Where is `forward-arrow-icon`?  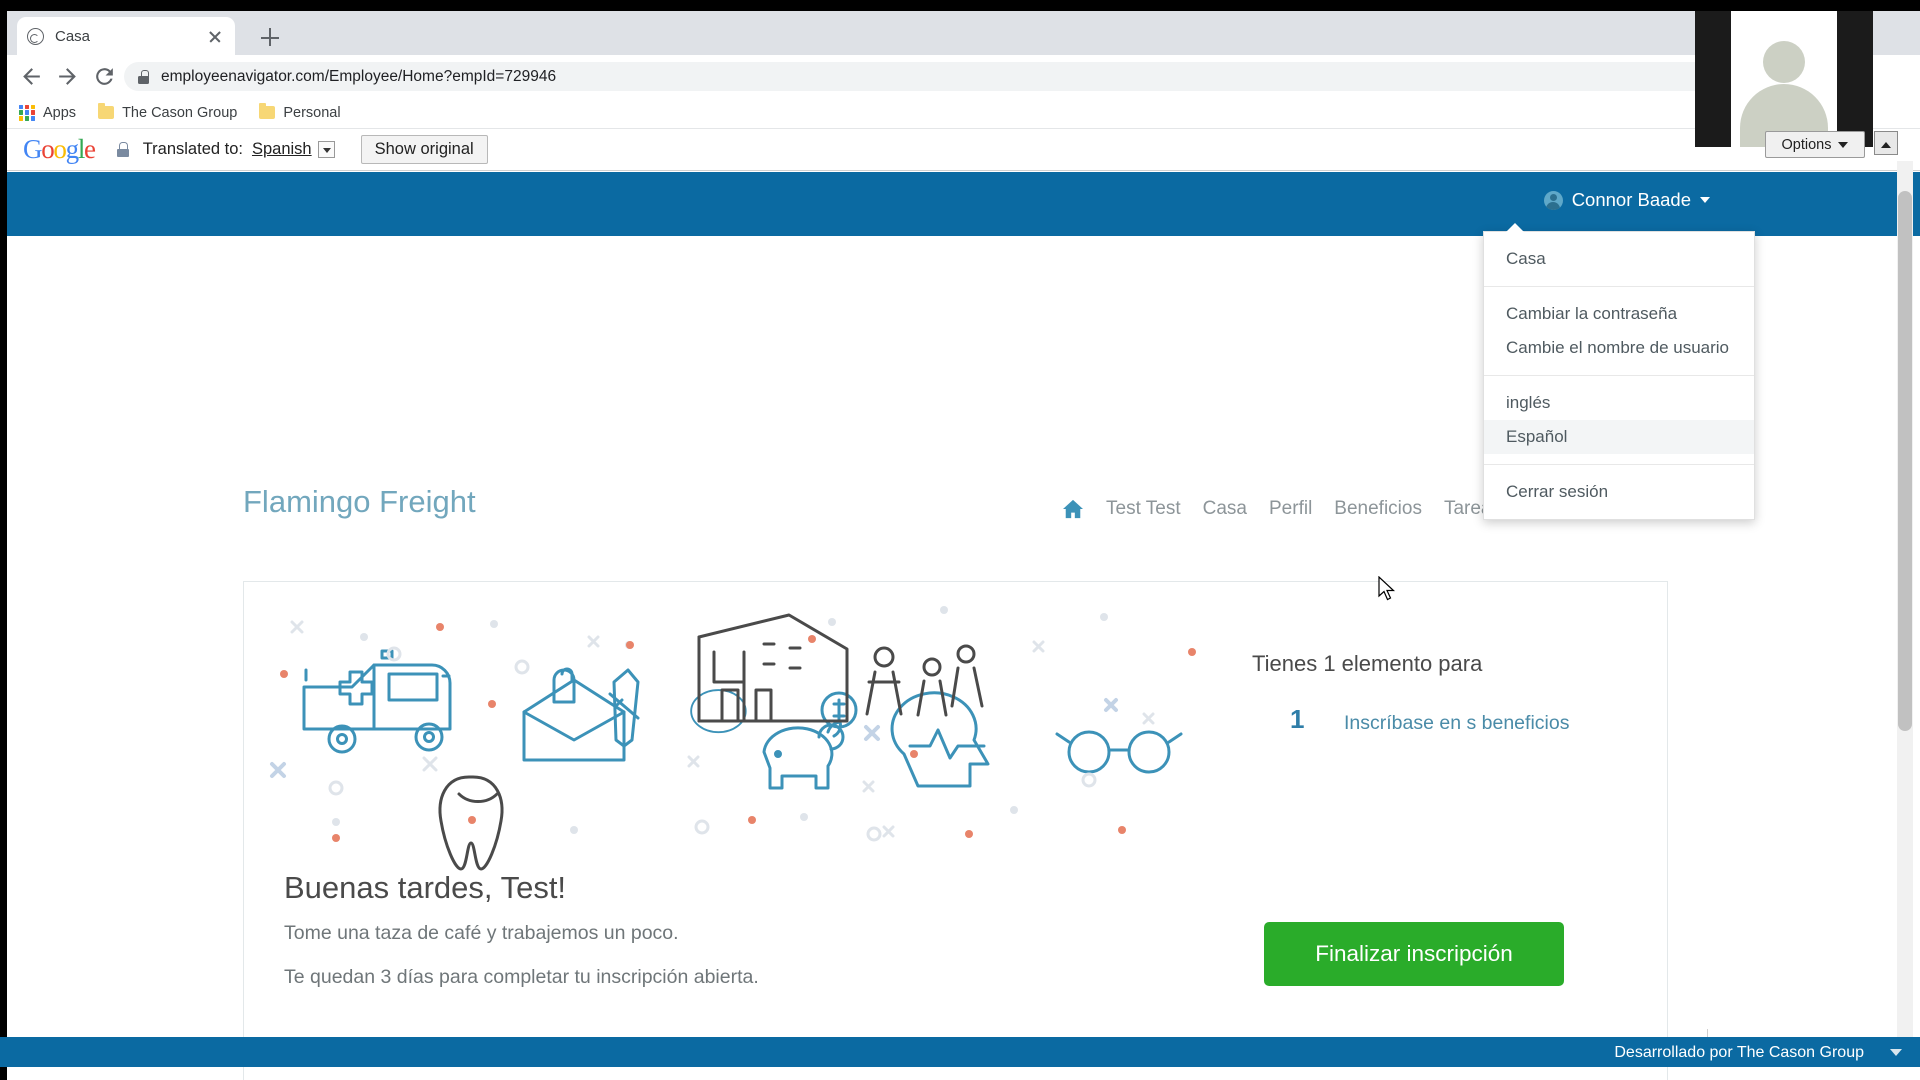 forward-arrow-icon is located at coordinates (67, 76).